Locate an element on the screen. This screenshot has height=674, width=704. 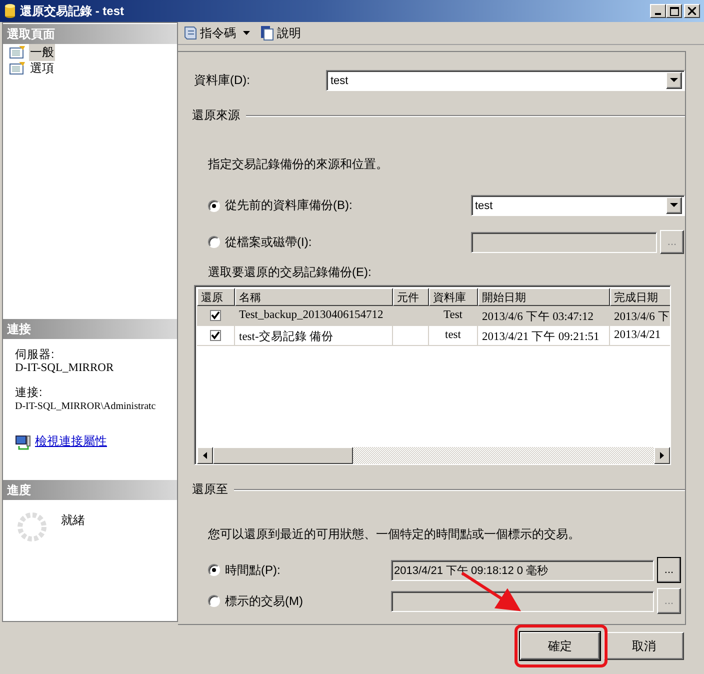
scroll-right-button is located at coordinates (662, 455).